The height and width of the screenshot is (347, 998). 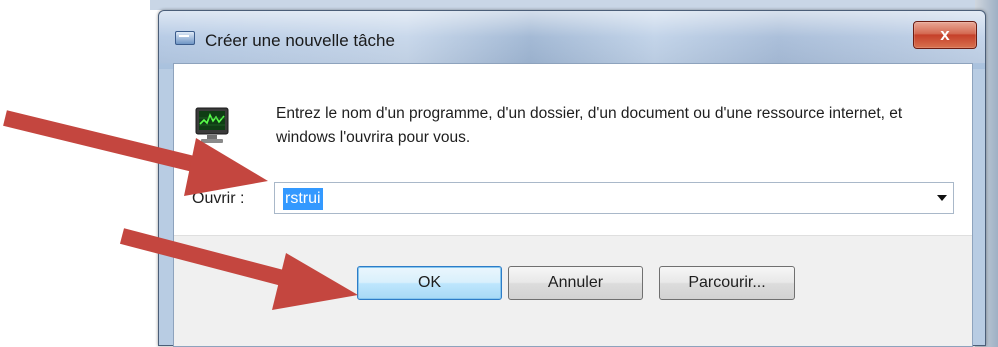 What do you see at coordinates (575, 283) in the screenshot?
I see `cancel-button: Annuler` at bounding box center [575, 283].